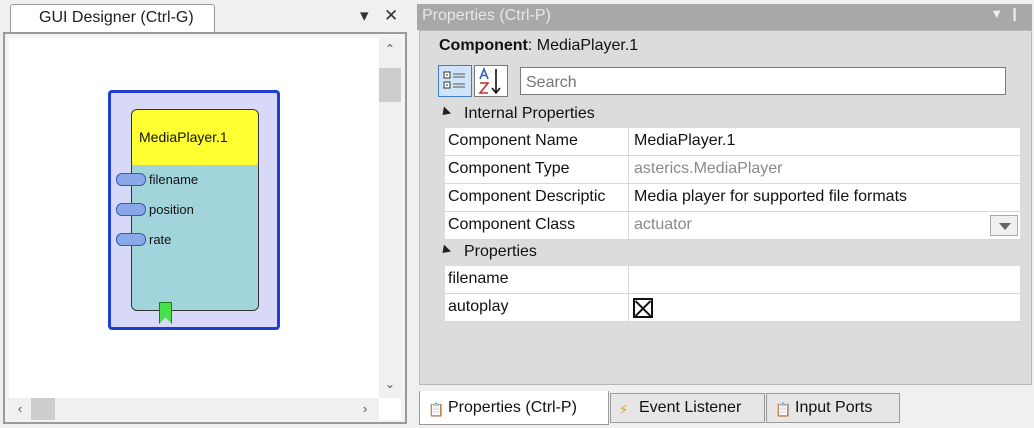  I want to click on categorized-icon, so click(454, 80).